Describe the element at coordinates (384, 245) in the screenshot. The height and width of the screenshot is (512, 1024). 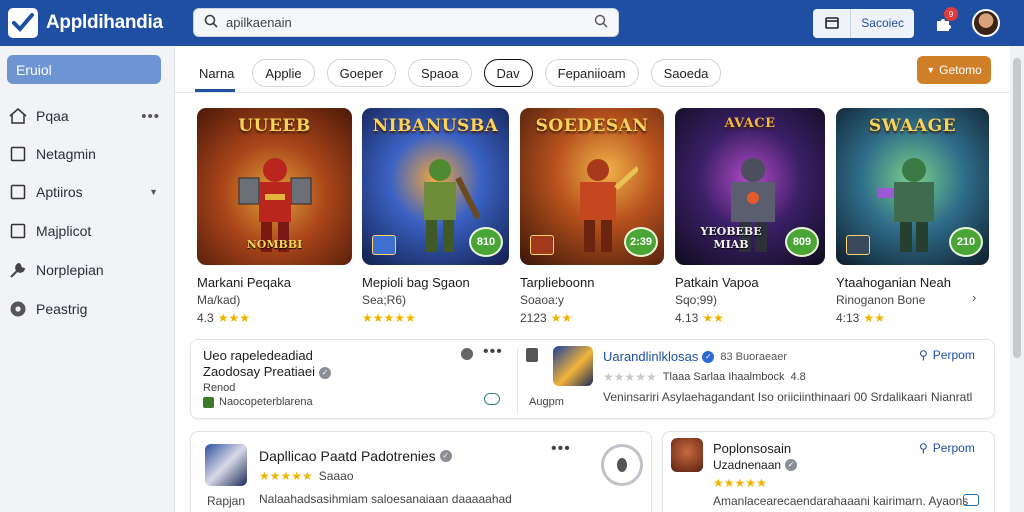
I see `game-chip-icon` at that location.